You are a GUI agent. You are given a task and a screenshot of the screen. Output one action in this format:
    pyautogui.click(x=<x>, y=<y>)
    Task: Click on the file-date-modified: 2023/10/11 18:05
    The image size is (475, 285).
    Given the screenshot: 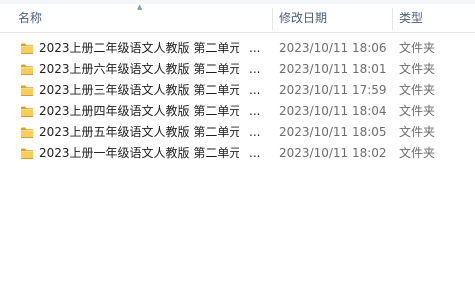 What is the action you would take?
    pyautogui.click(x=333, y=132)
    